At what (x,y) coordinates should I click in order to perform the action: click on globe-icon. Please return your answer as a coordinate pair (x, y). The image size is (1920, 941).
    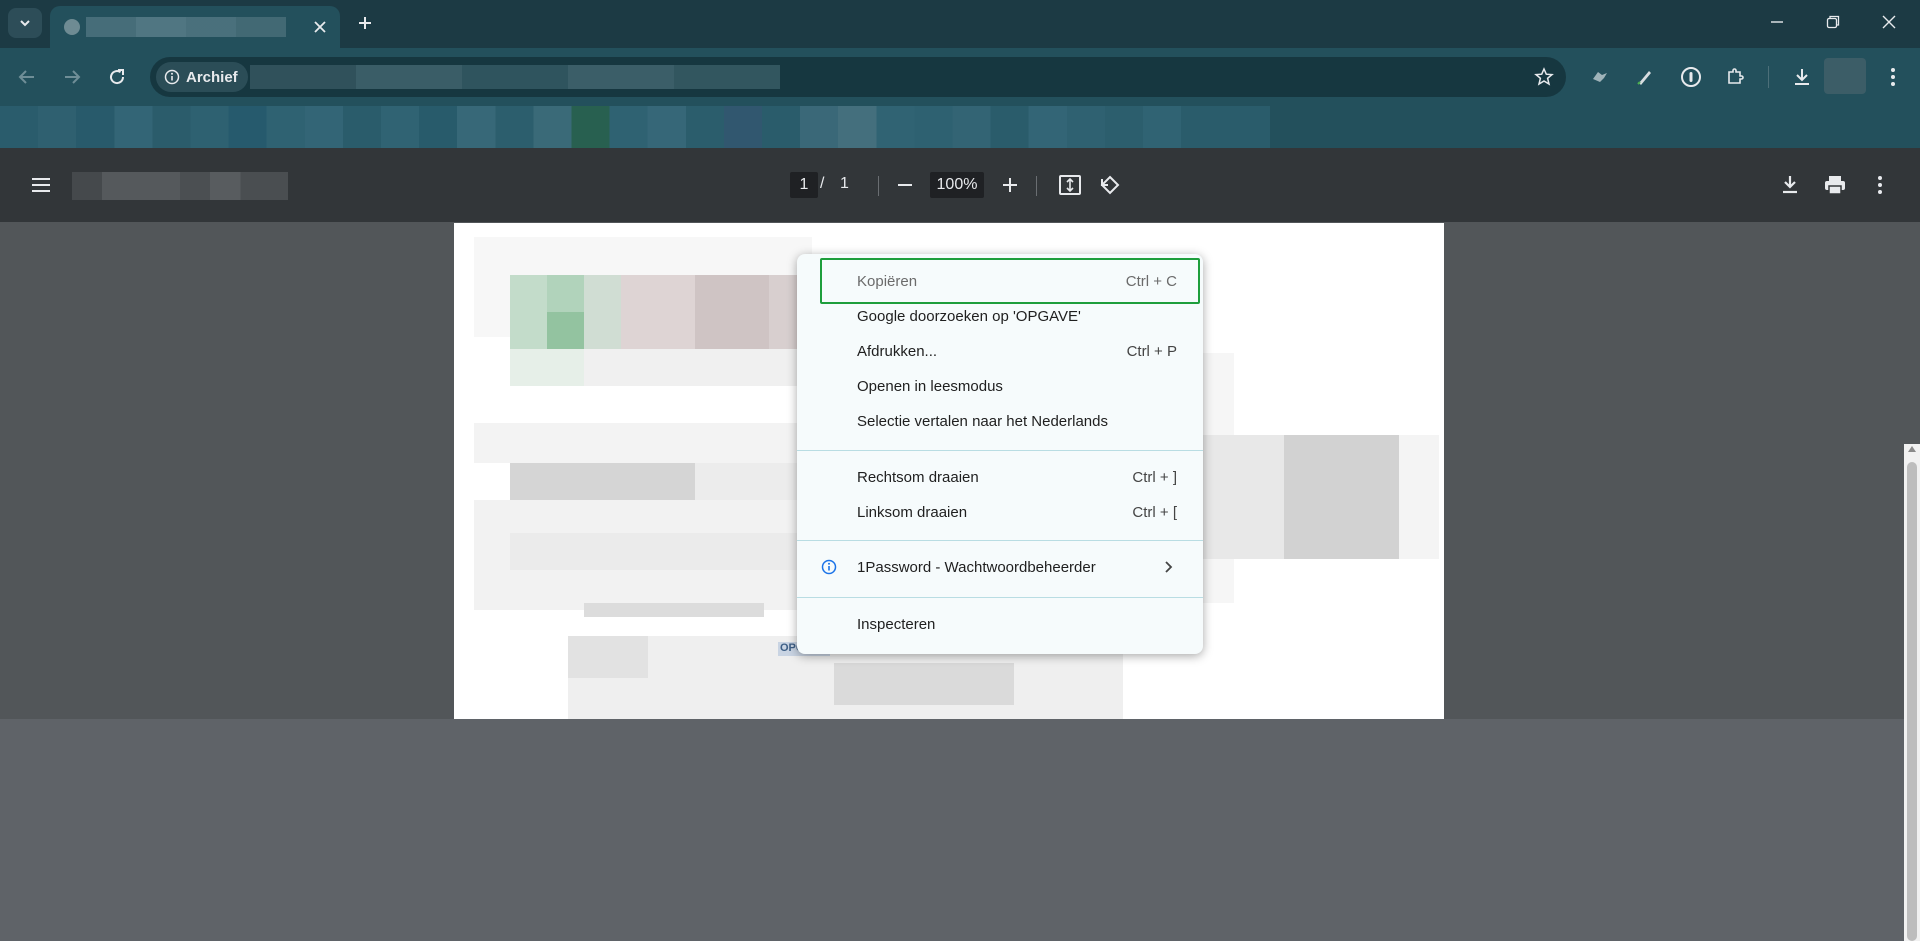
    Looking at the image, I should click on (72, 27).